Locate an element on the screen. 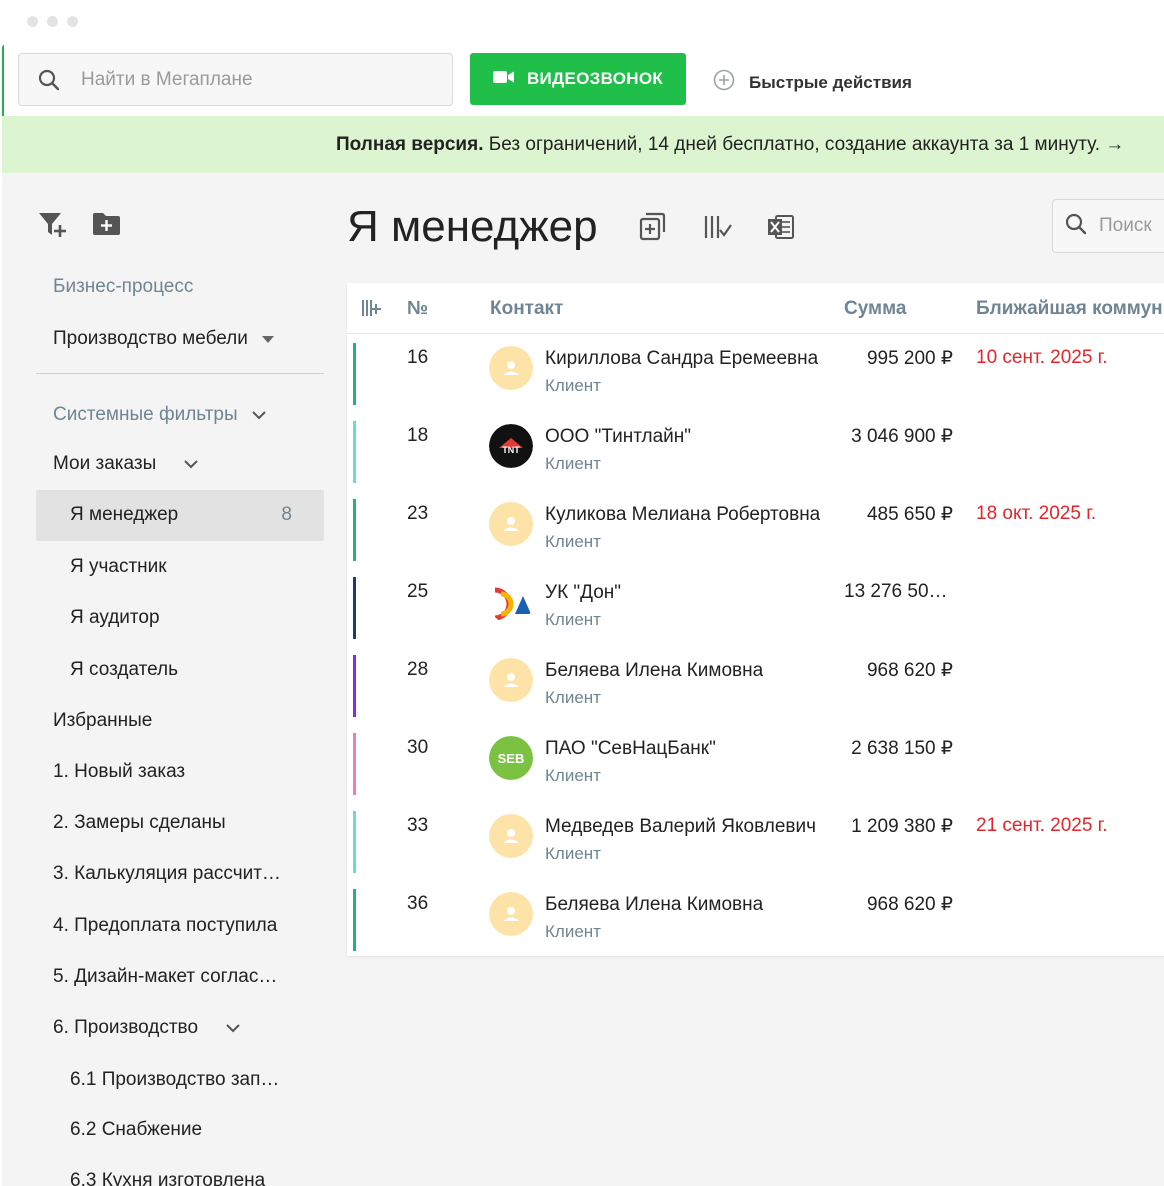 The image size is (1164, 1186). process-name: Производство мебели is located at coordinates (150, 338).